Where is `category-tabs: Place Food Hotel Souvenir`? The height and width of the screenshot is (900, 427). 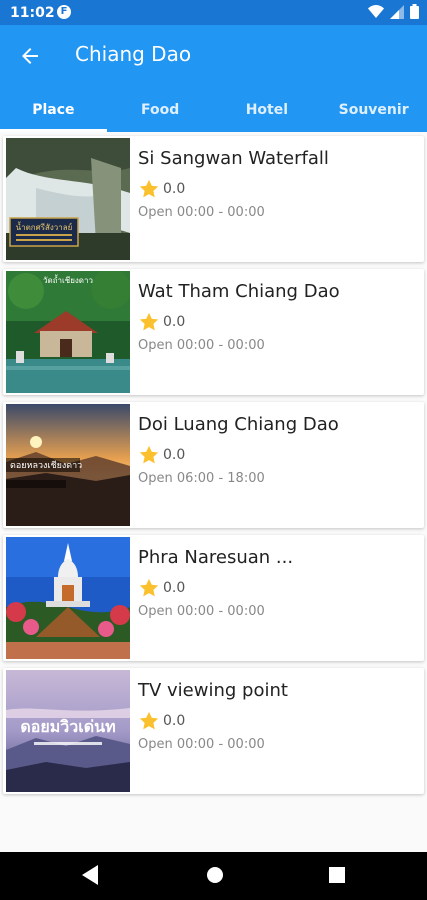 category-tabs: Place Food Hotel Souvenir is located at coordinates (213, 109).